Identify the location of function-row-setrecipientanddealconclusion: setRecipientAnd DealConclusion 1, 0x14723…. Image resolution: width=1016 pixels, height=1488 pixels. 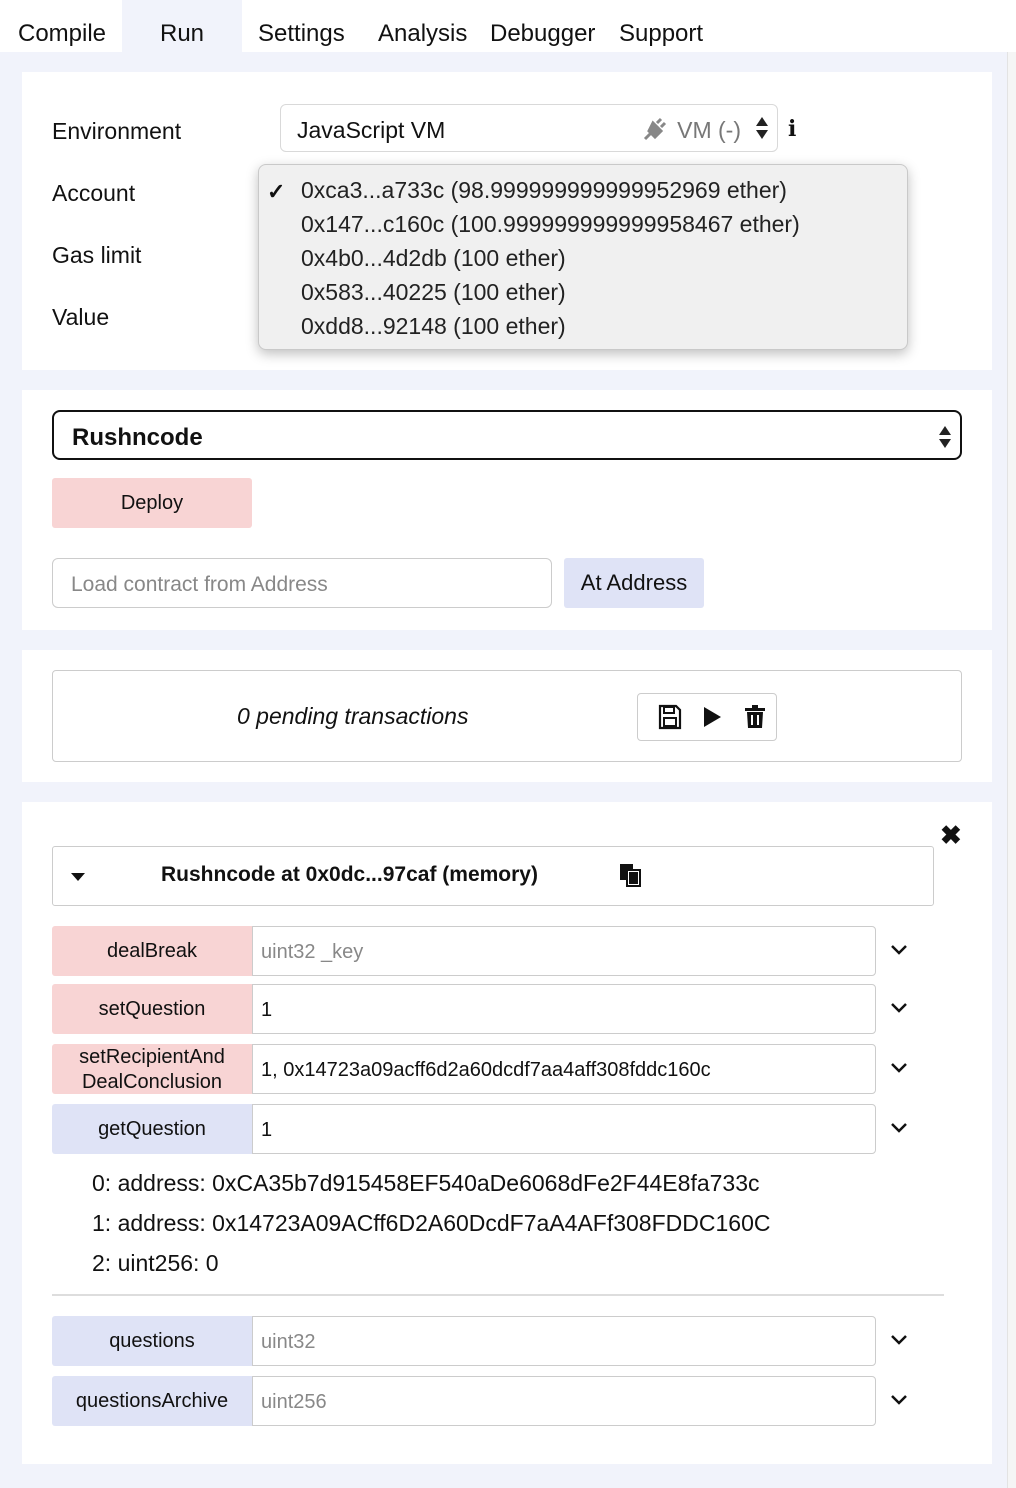
(479, 1069).